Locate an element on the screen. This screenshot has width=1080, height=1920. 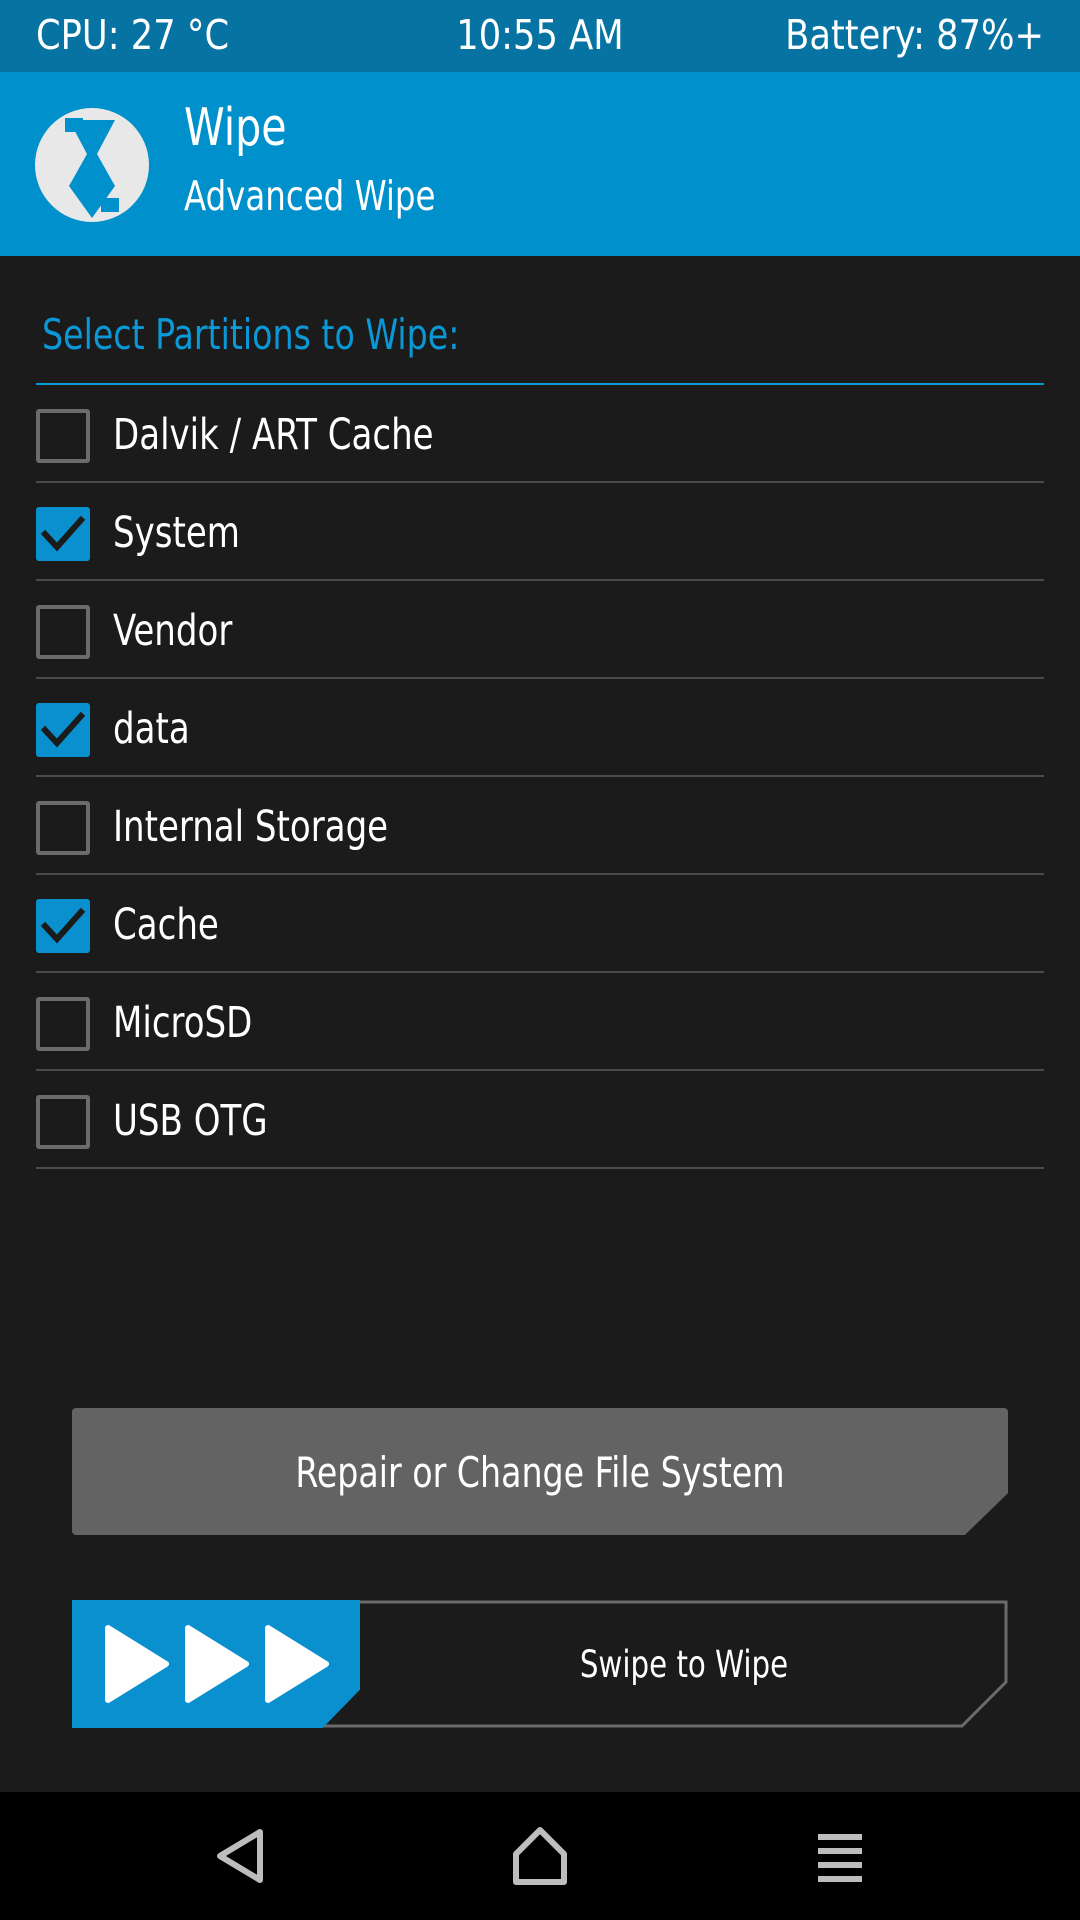
cpu-temperature: CPU: 27 °C is located at coordinates (133, 35).